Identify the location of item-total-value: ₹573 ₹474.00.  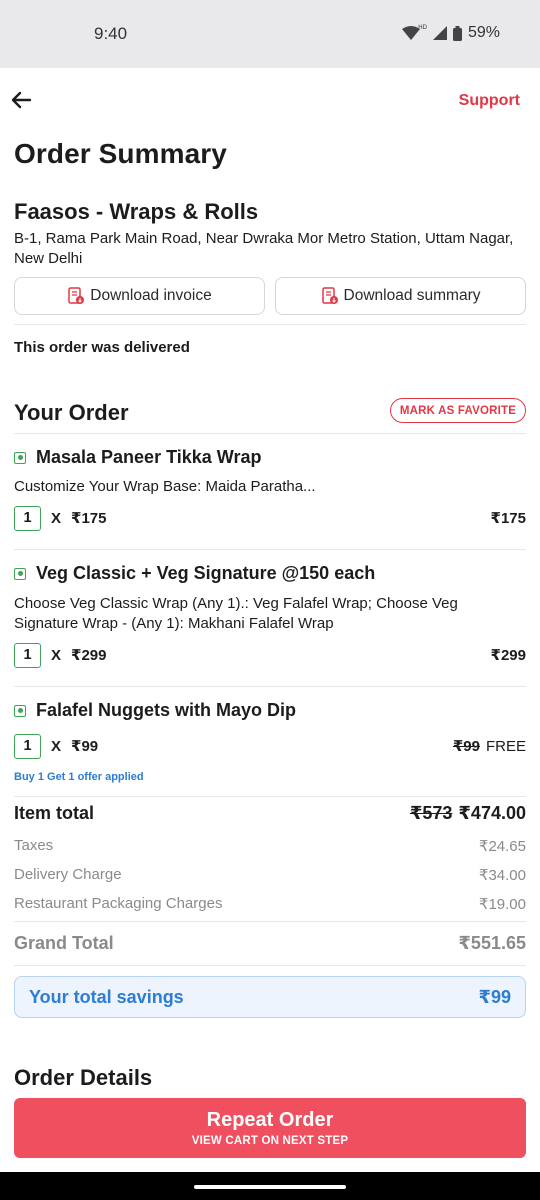
(468, 813).